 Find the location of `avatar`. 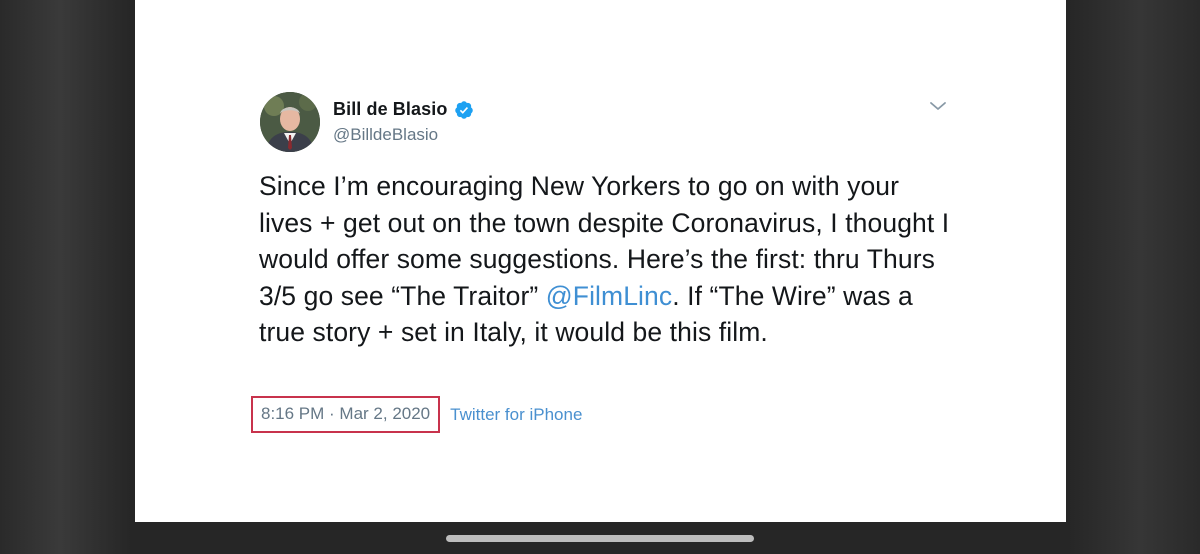

avatar is located at coordinates (290, 122).